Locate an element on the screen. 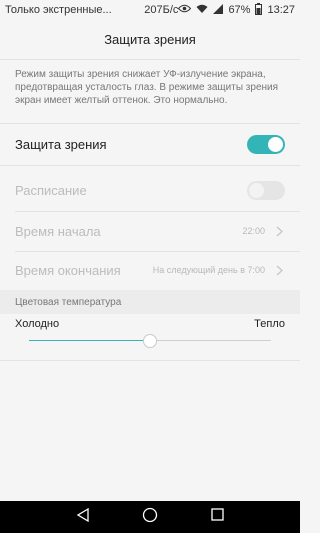  battery-percent: 67% is located at coordinates (239, 10).